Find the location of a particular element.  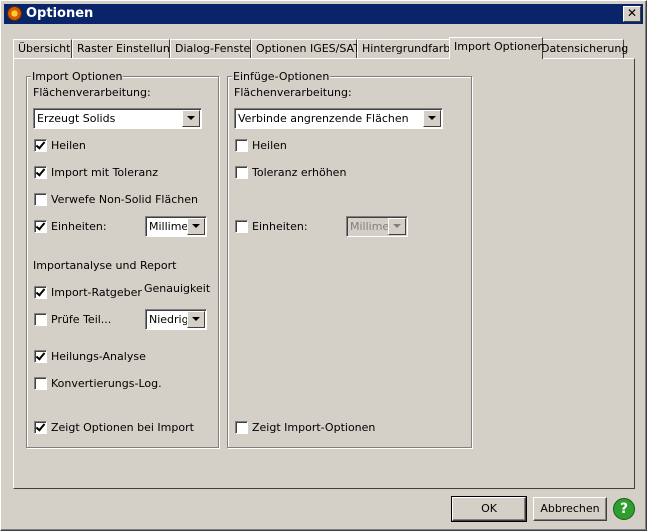

surface-processing-select: Erzeugt Solids is located at coordinates (117, 118).